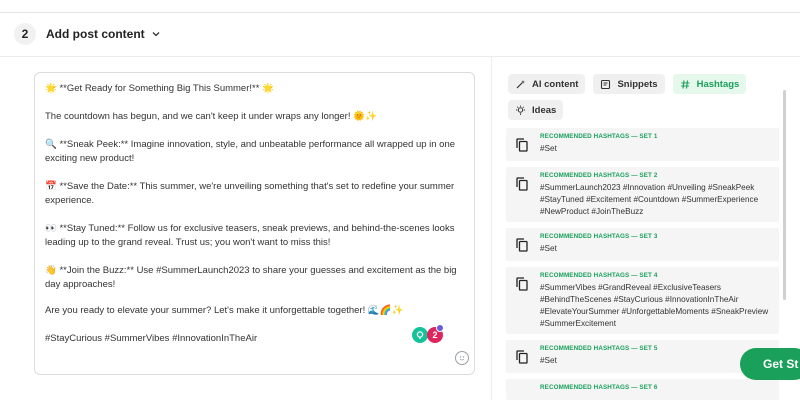 The image size is (800, 400). I want to click on emoji-picker-icon, so click(462, 358).